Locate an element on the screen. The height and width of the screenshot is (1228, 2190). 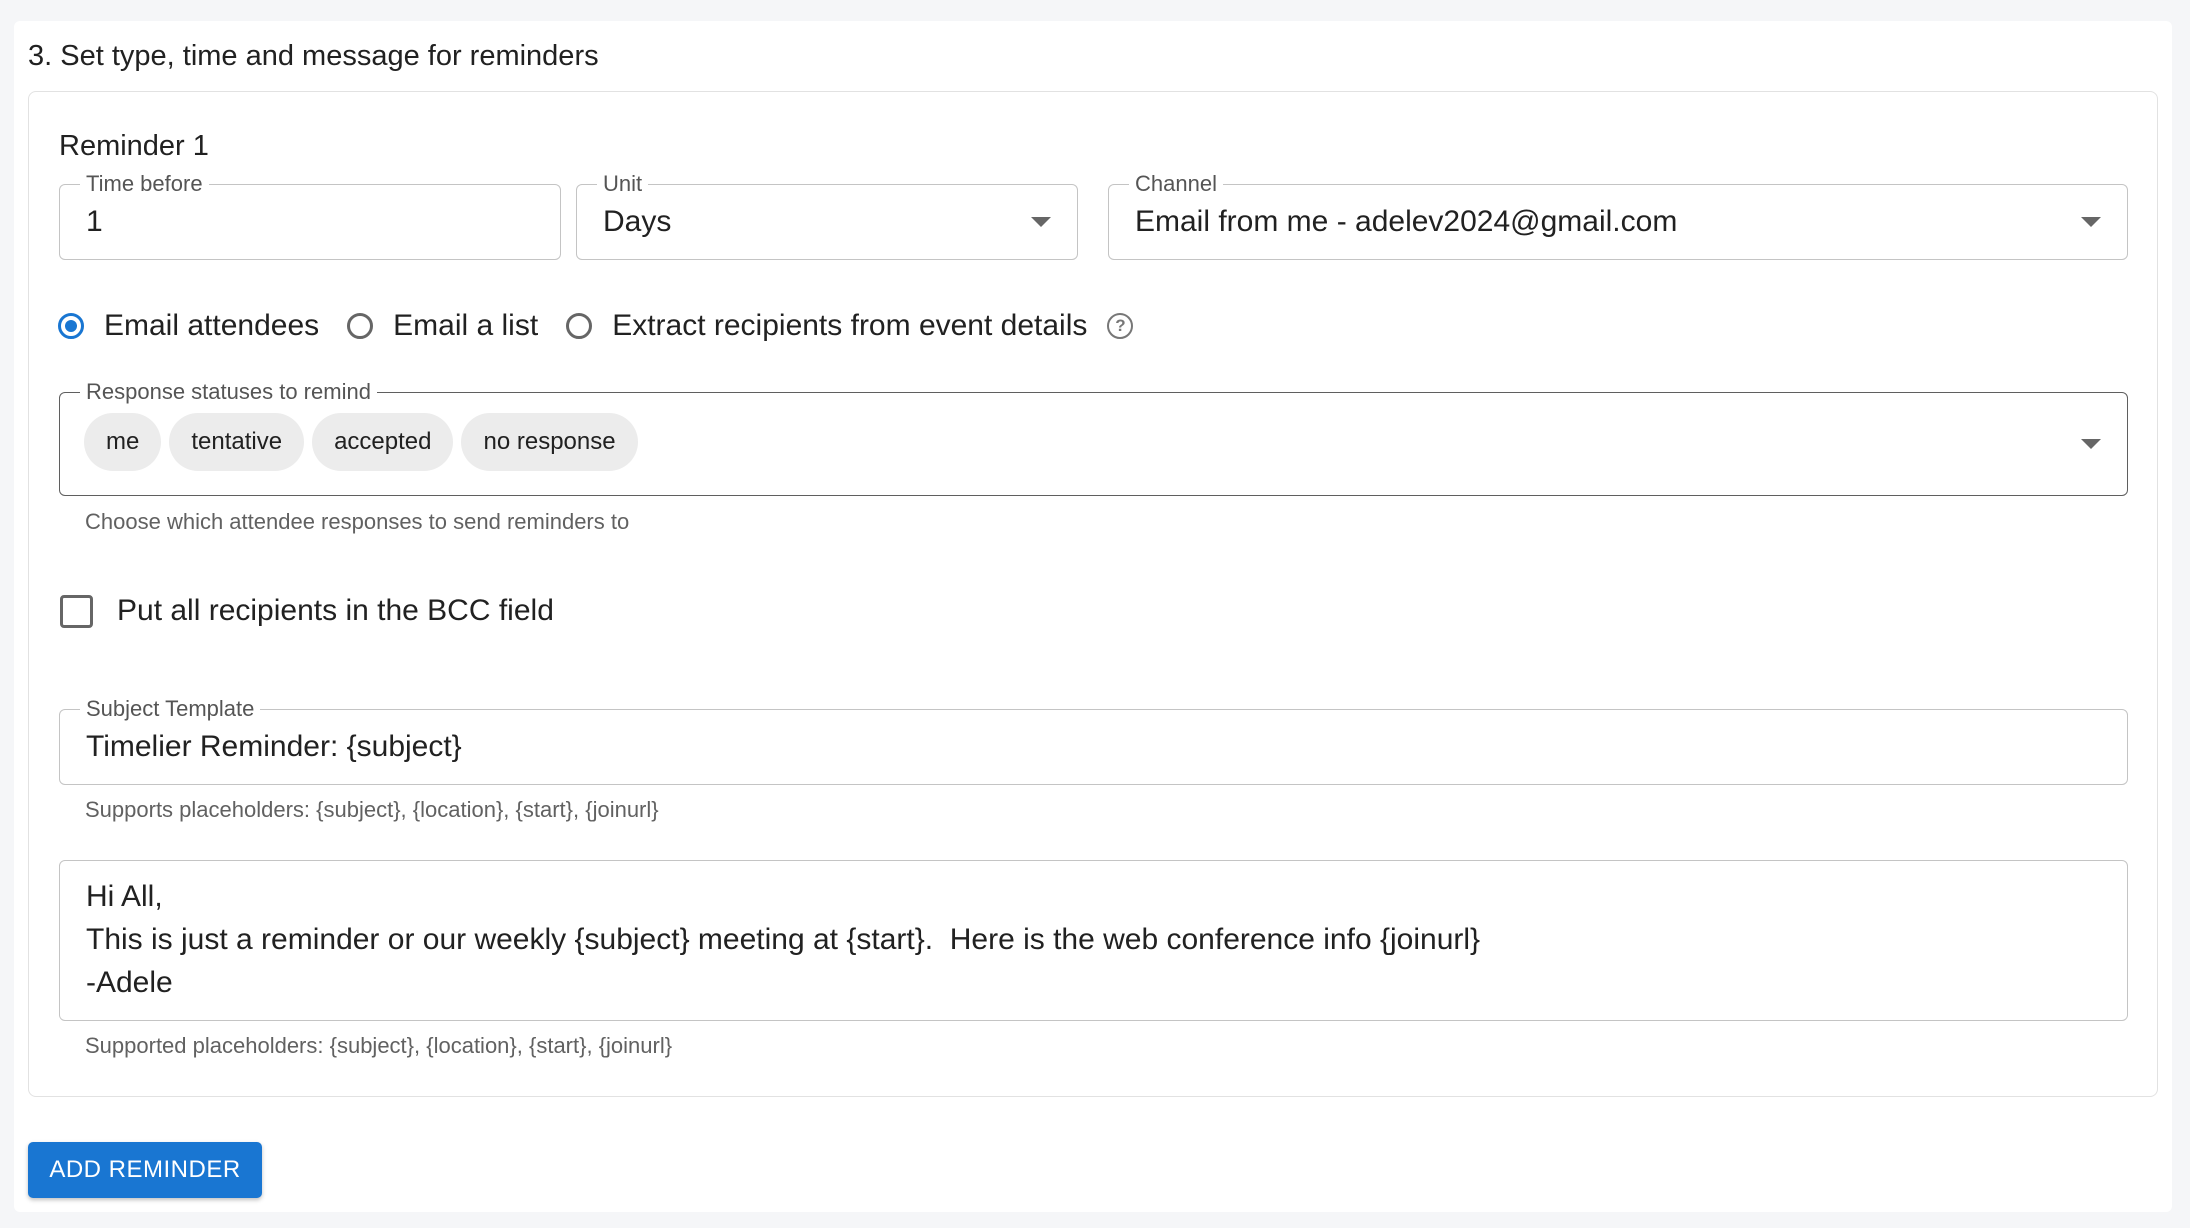
help-circle-icon: ? is located at coordinates (1120, 326).